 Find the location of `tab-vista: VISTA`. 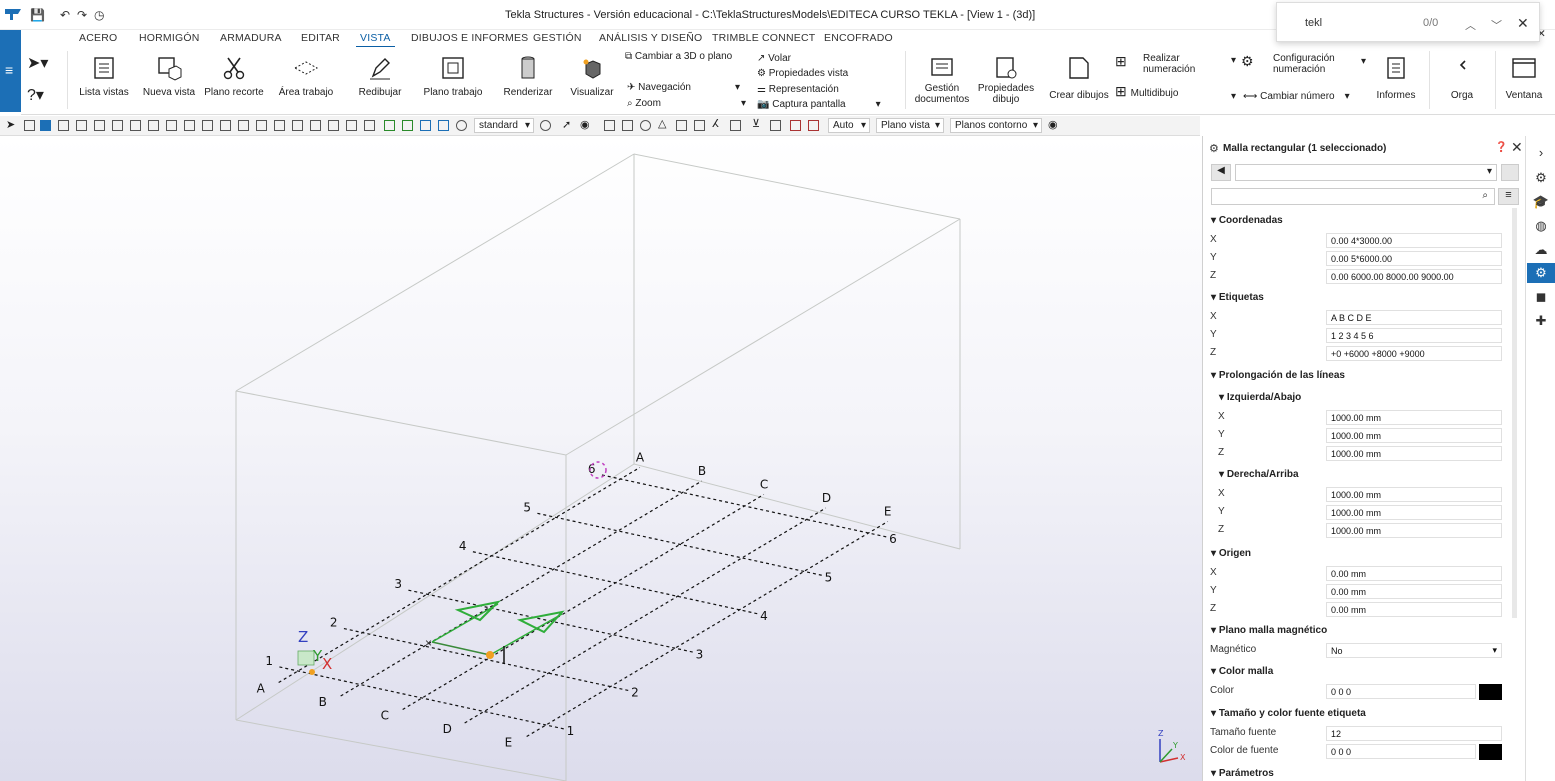

tab-vista: VISTA is located at coordinates (375, 40).